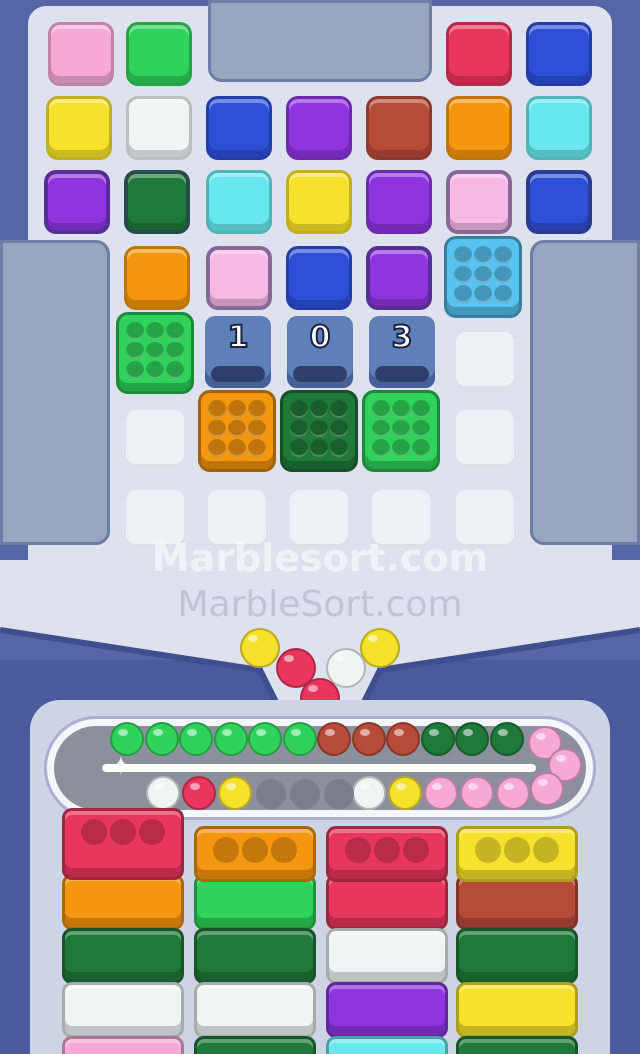  I want to click on gate-count-label: 0, so click(320, 337).